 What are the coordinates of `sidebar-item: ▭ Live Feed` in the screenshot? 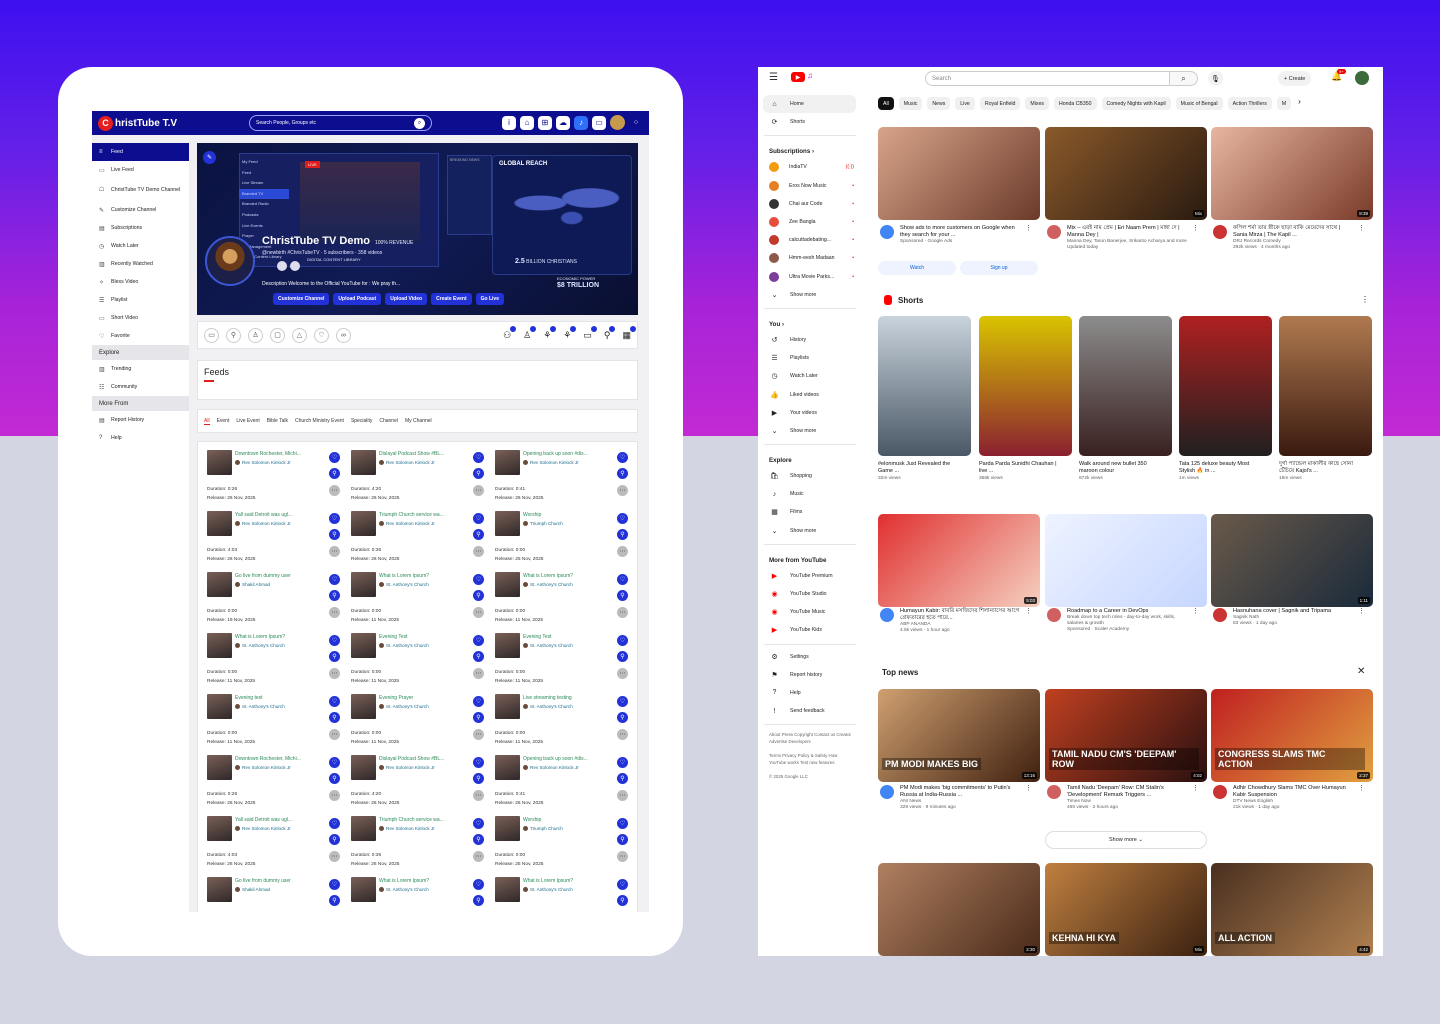 It's located at (140, 170).